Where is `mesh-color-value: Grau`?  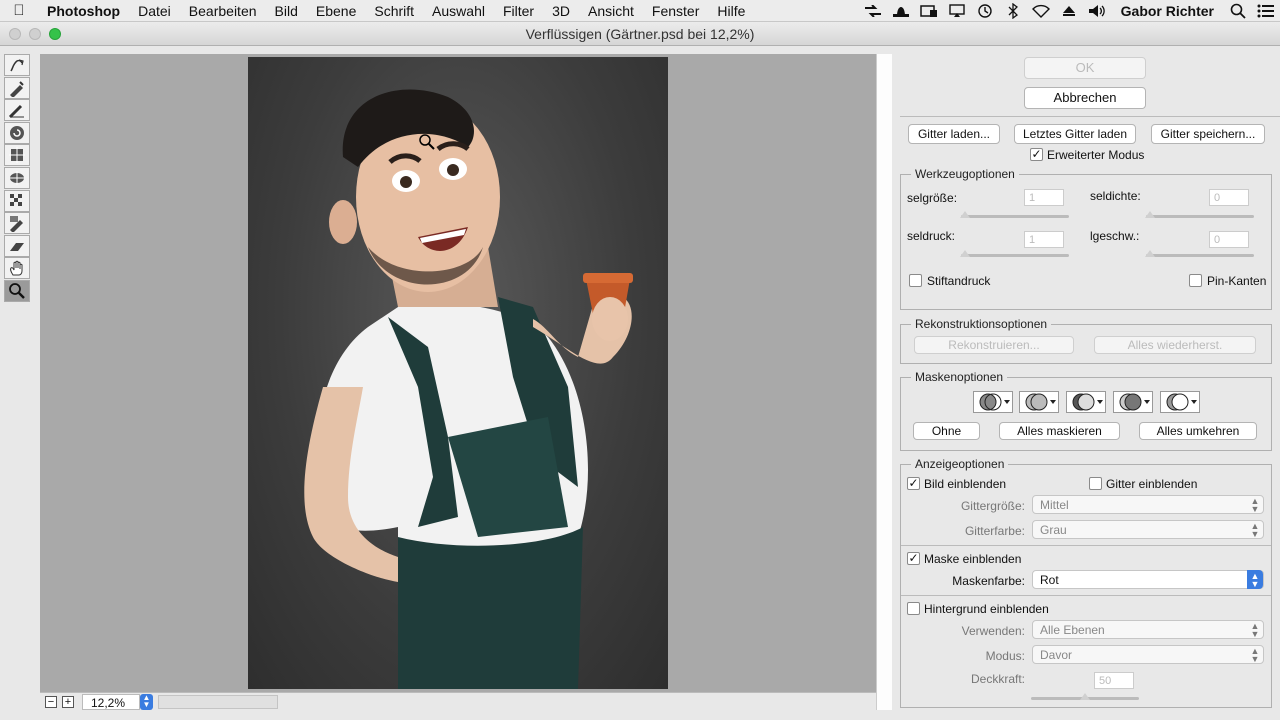 mesh-color-value: Grau is located at coordinates (1053, 530).